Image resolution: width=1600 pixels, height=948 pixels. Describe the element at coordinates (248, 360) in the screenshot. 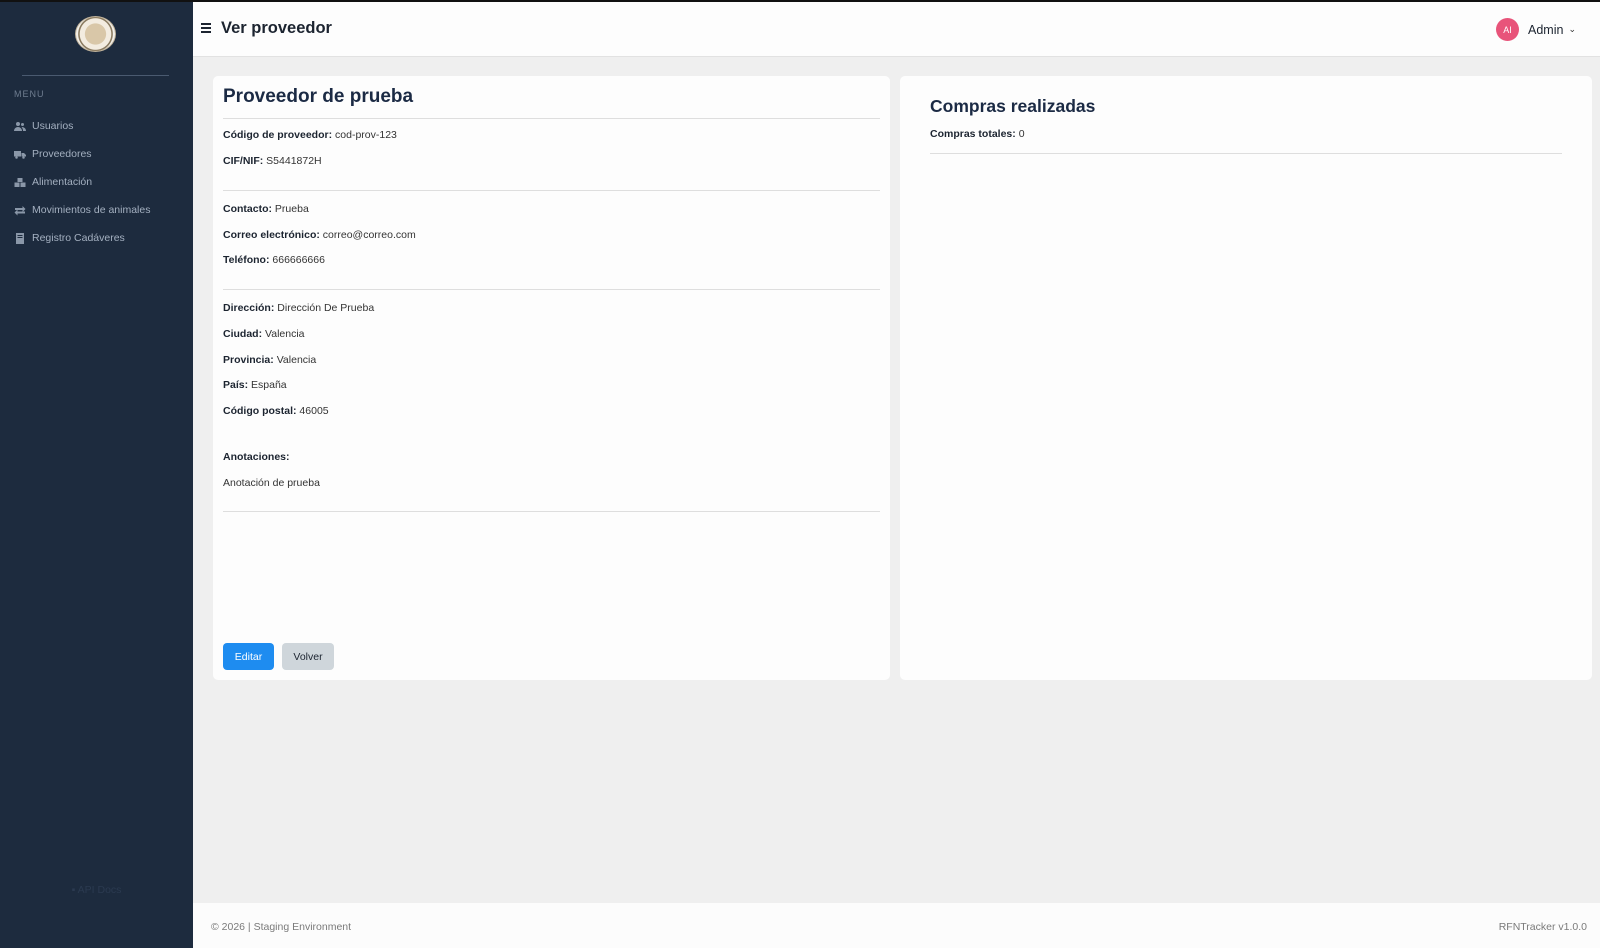

I see `field-label: Provincia:` at that location.